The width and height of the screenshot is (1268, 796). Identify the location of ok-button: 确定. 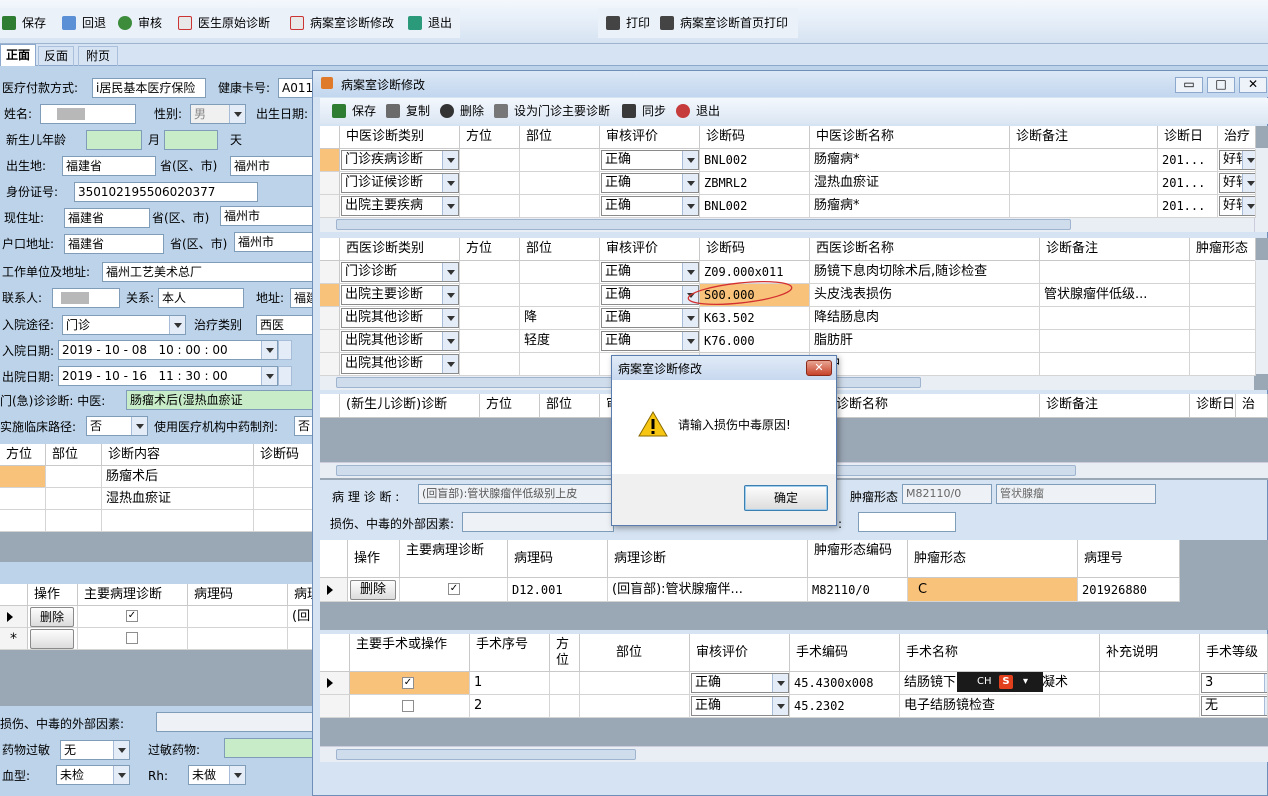
(786, 498).